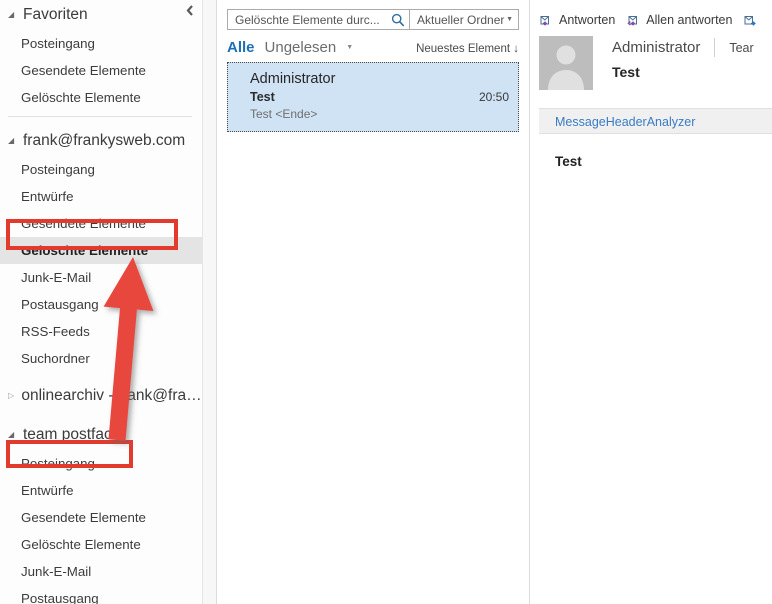 This screenshot has width=772, height=604. What do you see at coordinates (398, 20) in the screenshot?
I see `search-icon` at bounding box center [398, 20].